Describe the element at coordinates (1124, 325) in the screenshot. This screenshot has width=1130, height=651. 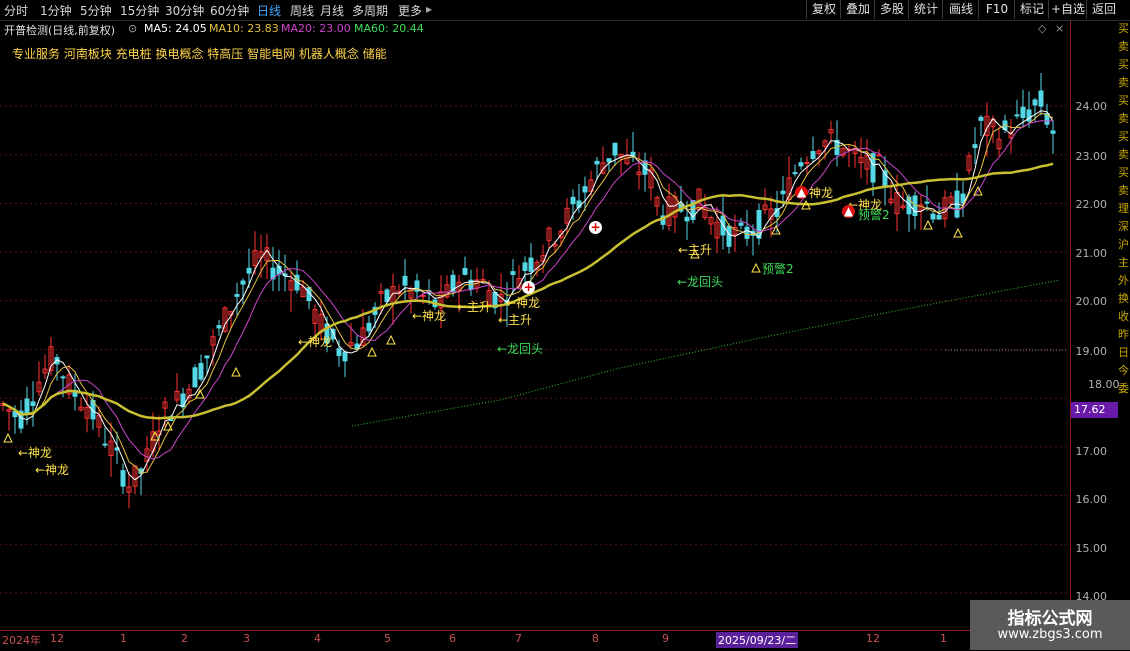
I see `right-info-strip: 买卖买卖买卖买卖买卖理深沪主外换收昨日今委` at that location.